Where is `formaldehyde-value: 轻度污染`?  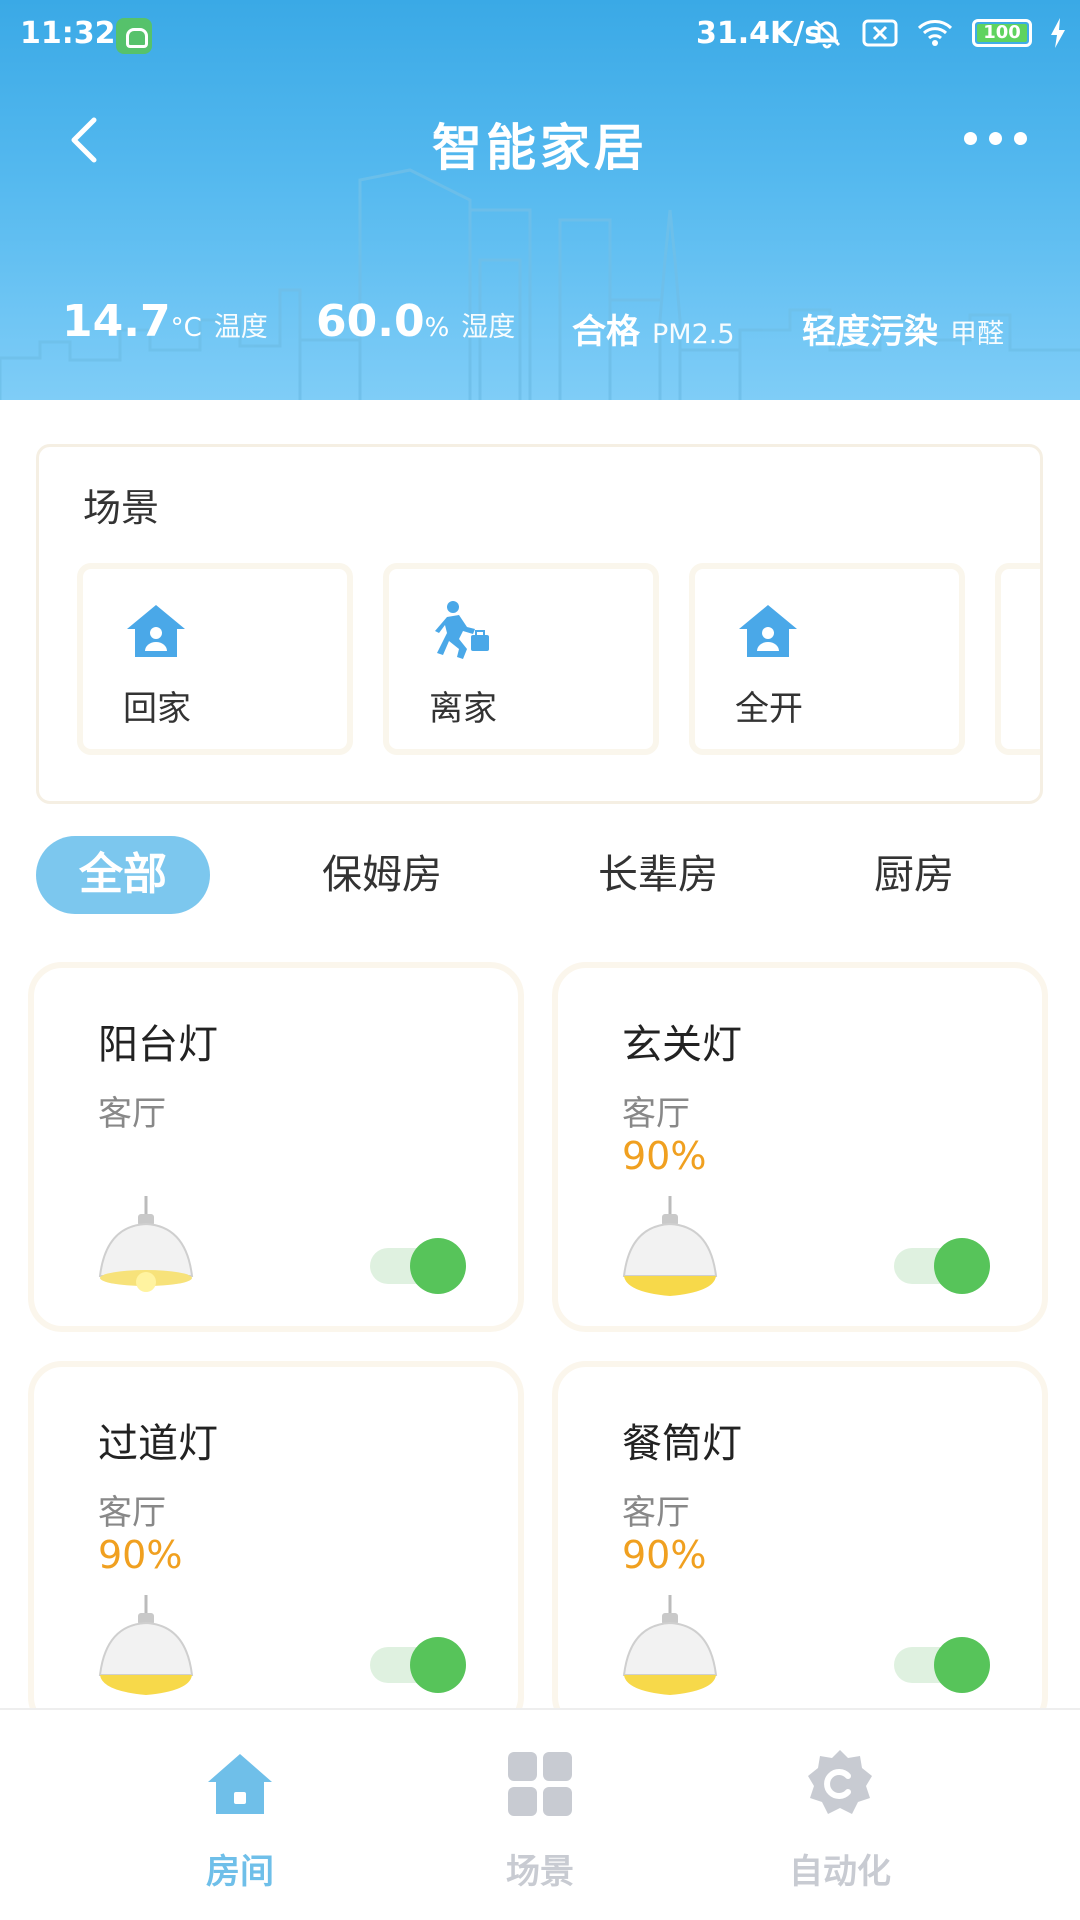
formaldehyde-value: 轻度污染 is located at coordinates (870, 332).